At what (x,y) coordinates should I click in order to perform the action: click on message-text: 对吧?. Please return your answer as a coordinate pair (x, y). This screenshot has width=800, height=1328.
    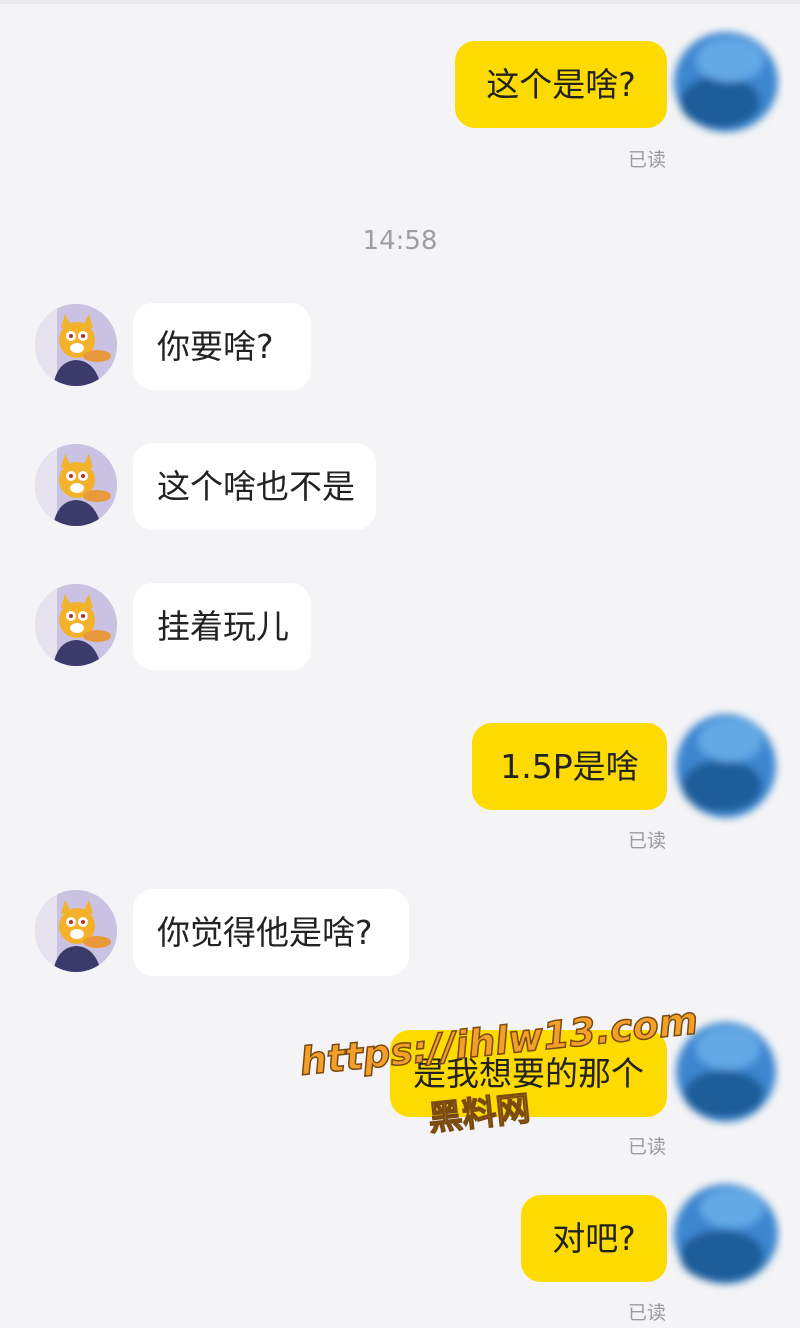
    Looking at the image, I should click on (594, 1238).